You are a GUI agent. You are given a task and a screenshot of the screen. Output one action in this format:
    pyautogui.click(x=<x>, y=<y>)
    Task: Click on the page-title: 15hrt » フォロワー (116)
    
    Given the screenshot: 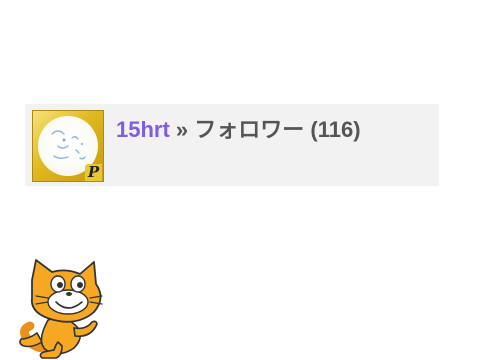 What is the action you would take?
    pyautogui.click(x=238, y=130)
    